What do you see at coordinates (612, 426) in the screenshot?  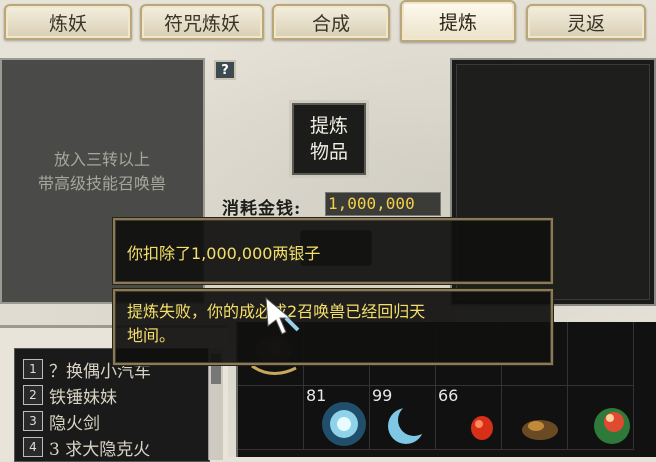 I see `green-red-orb-icon` at bounding box center [612, 426].